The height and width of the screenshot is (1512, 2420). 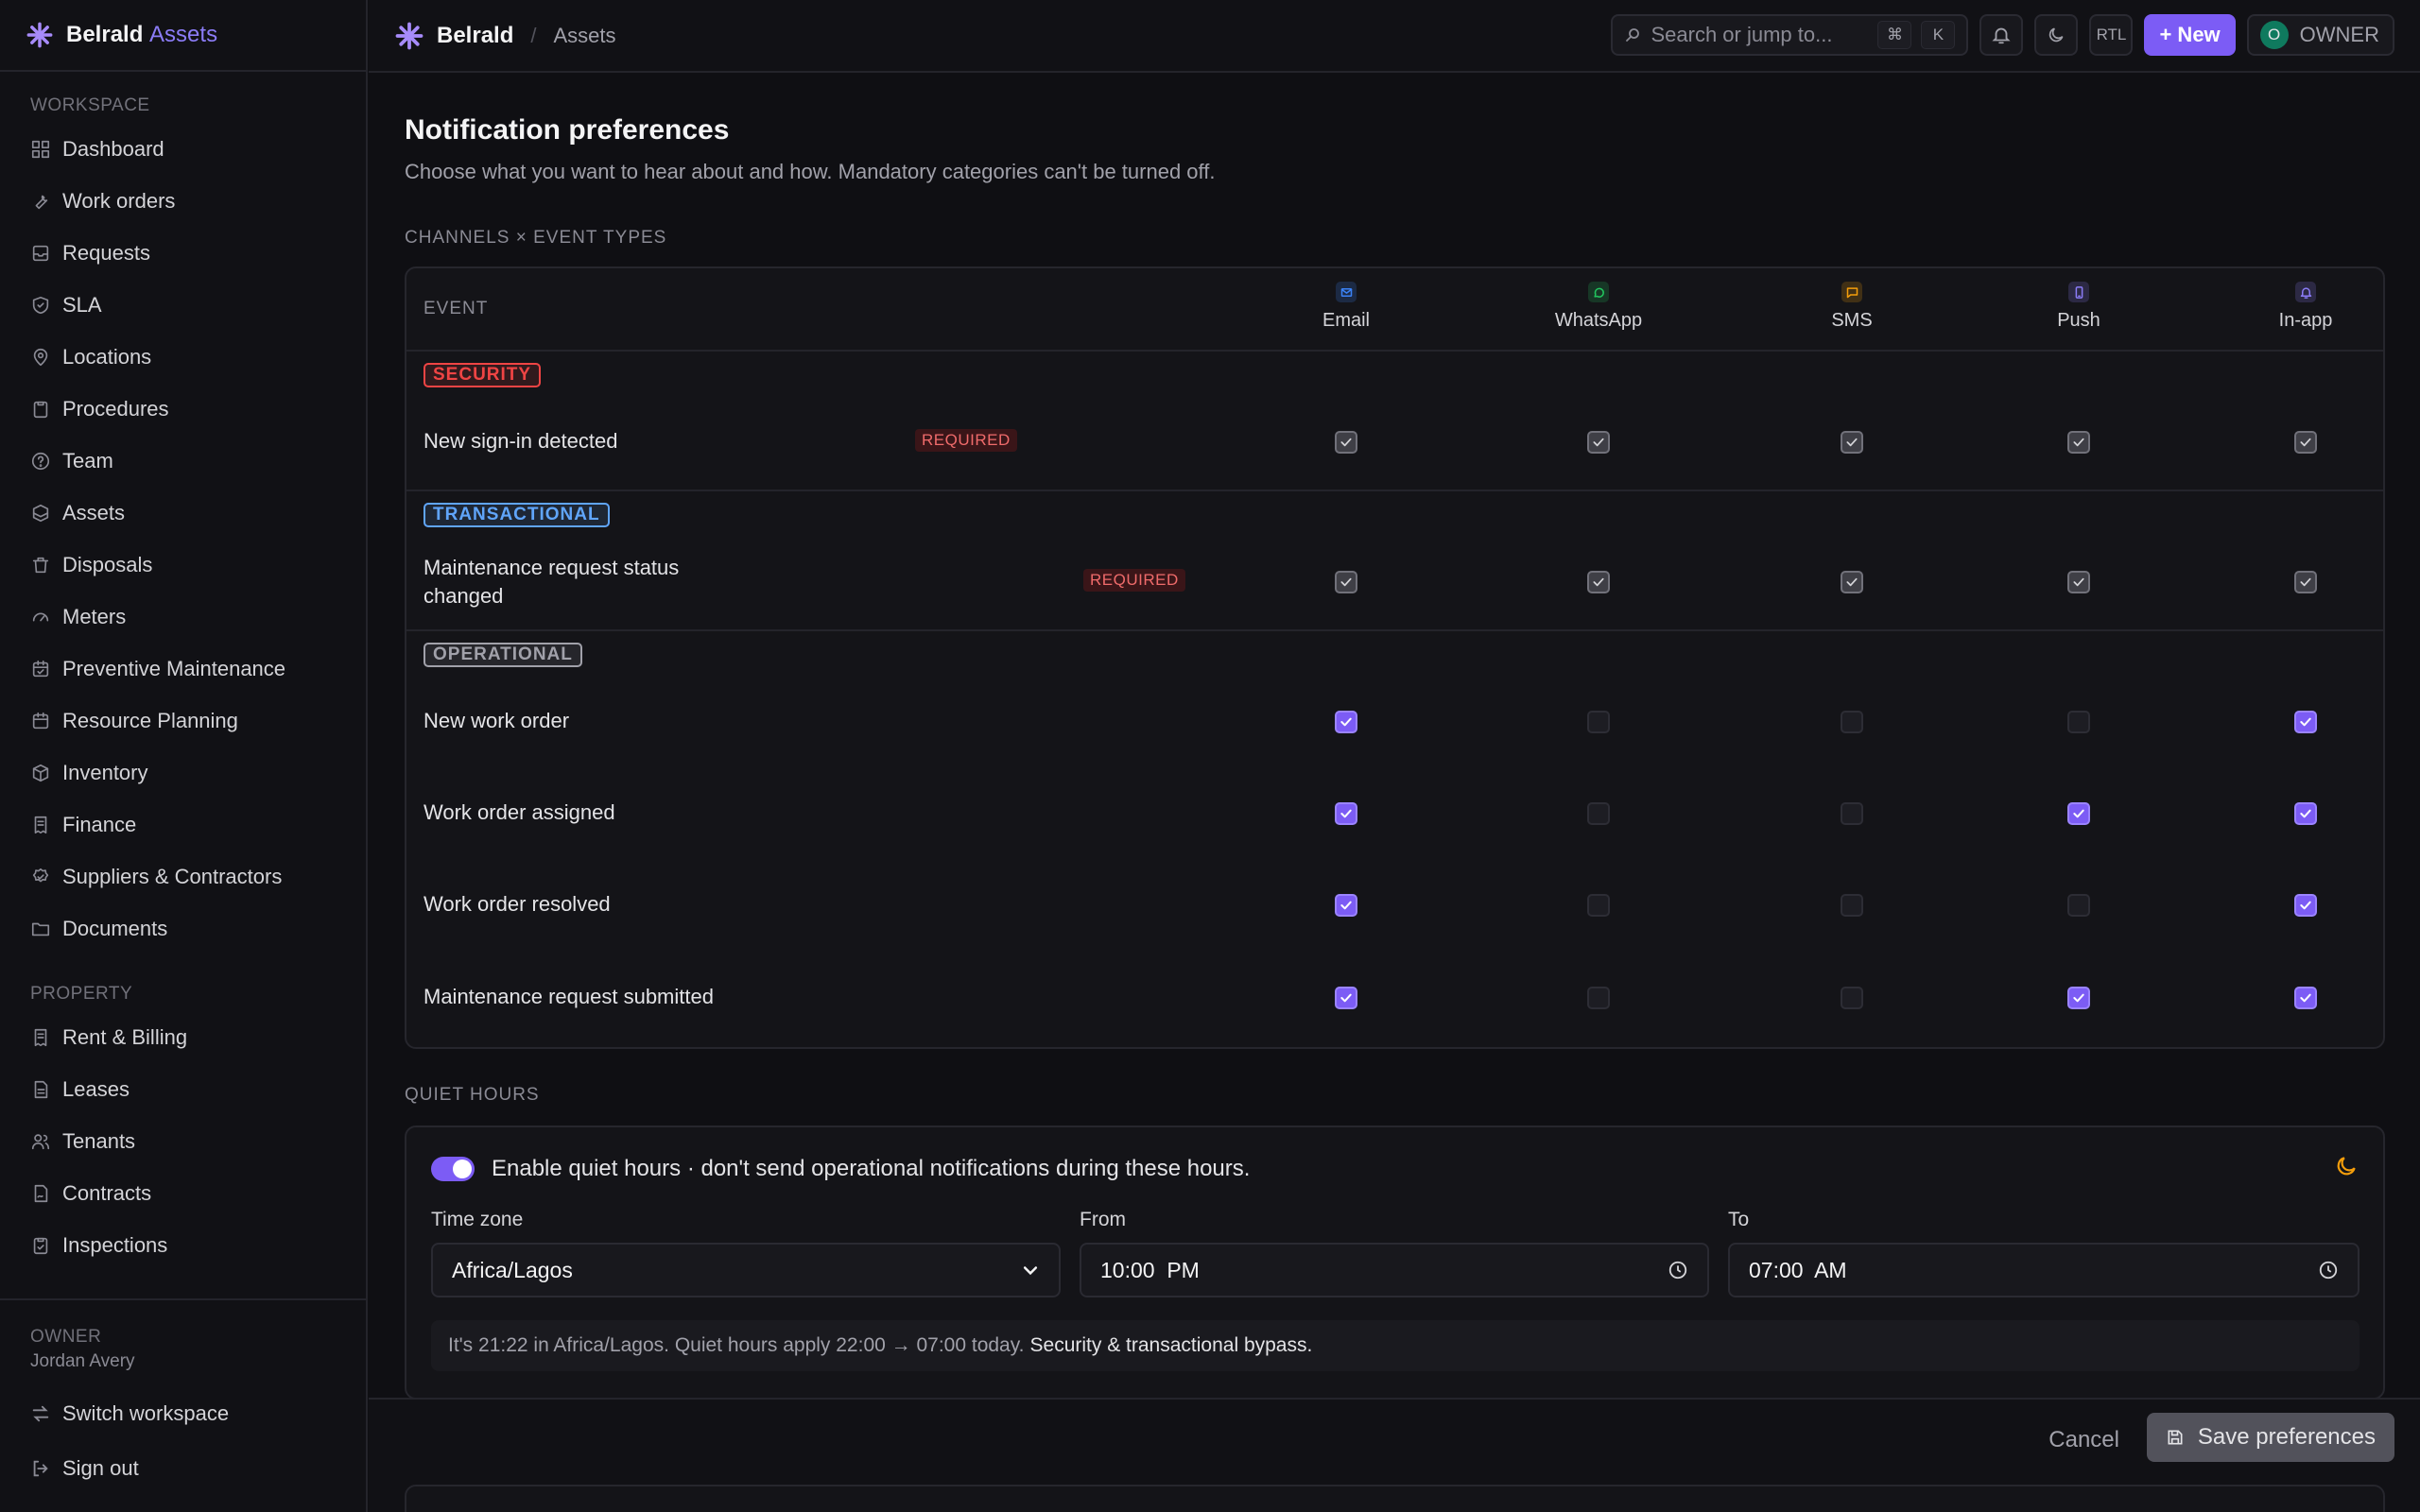 What do you see at coordinates (1395, 442) in the screenshot?
I see `table-row: New sign-in detected REQUIRED` at bounding box center [1395, 442].